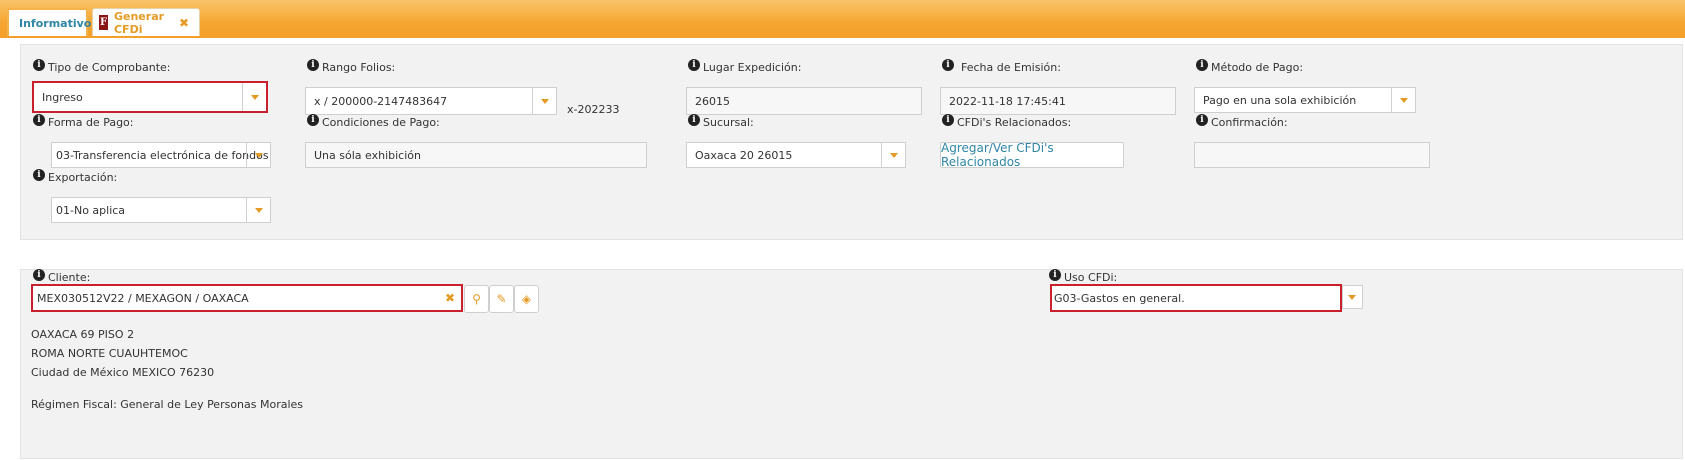 Image resolution: width=1685 pixels, height=460 pixels. What do you see at coordinates (102, 66) in the screenshot?
I see `tipo-comprobante-label: i Tipo de Comprobante:` at bounding box center [102, 66].